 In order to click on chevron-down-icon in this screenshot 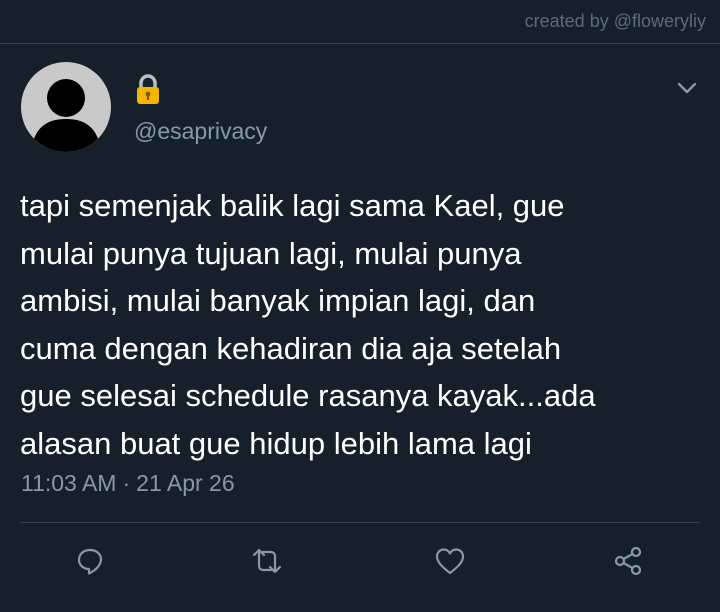, I will do `click(687, 88)`.